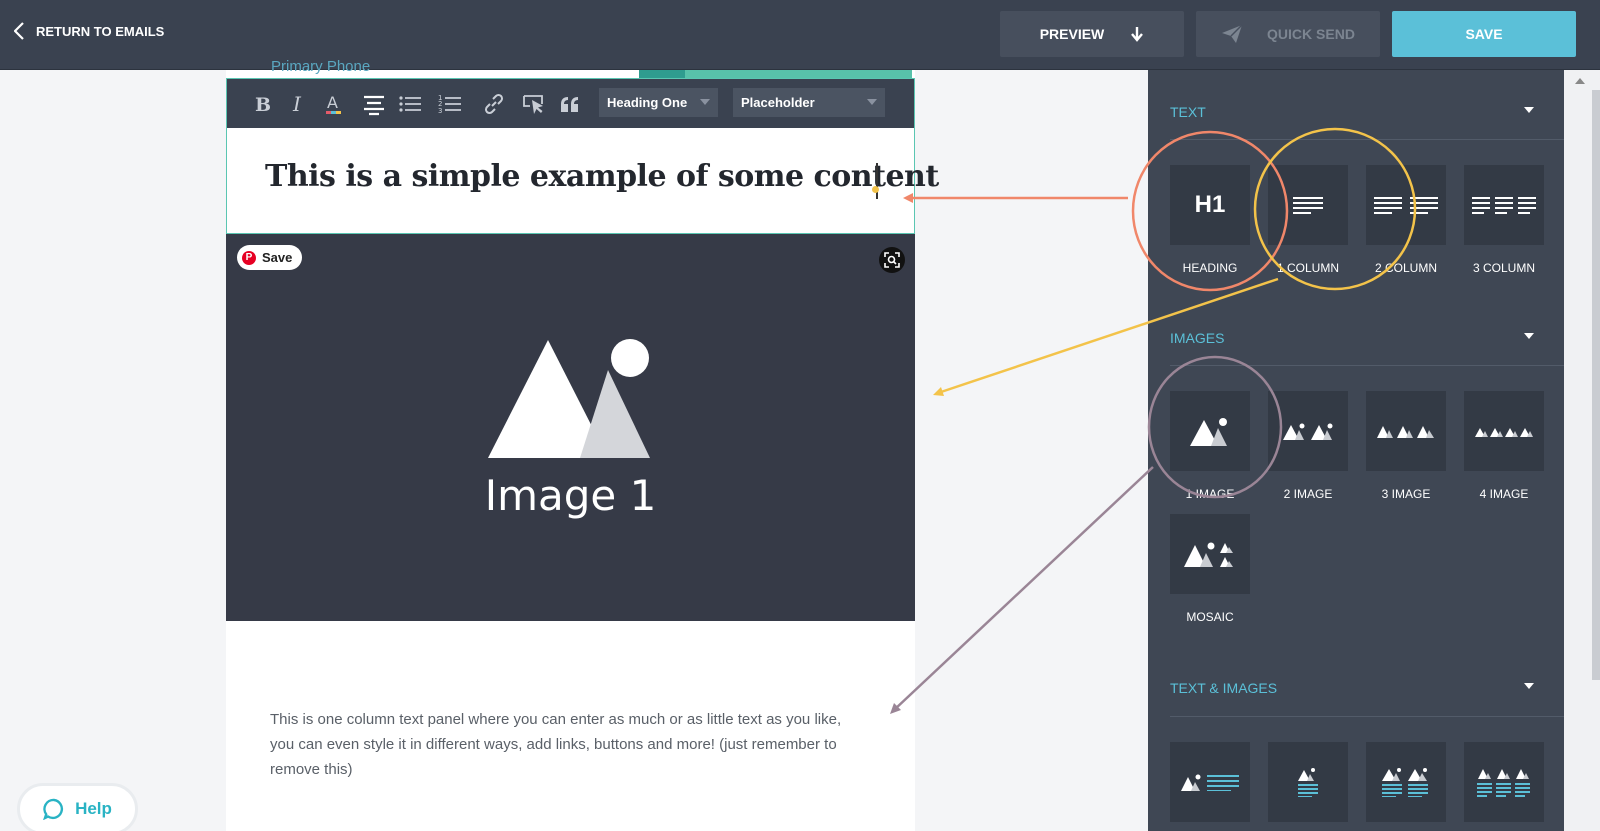 The image size is (1600, 831). What do you see at coordinates (53, 809) in the screenshot?
I see `chat-bubble-icon` at bounding box center [53, 809].